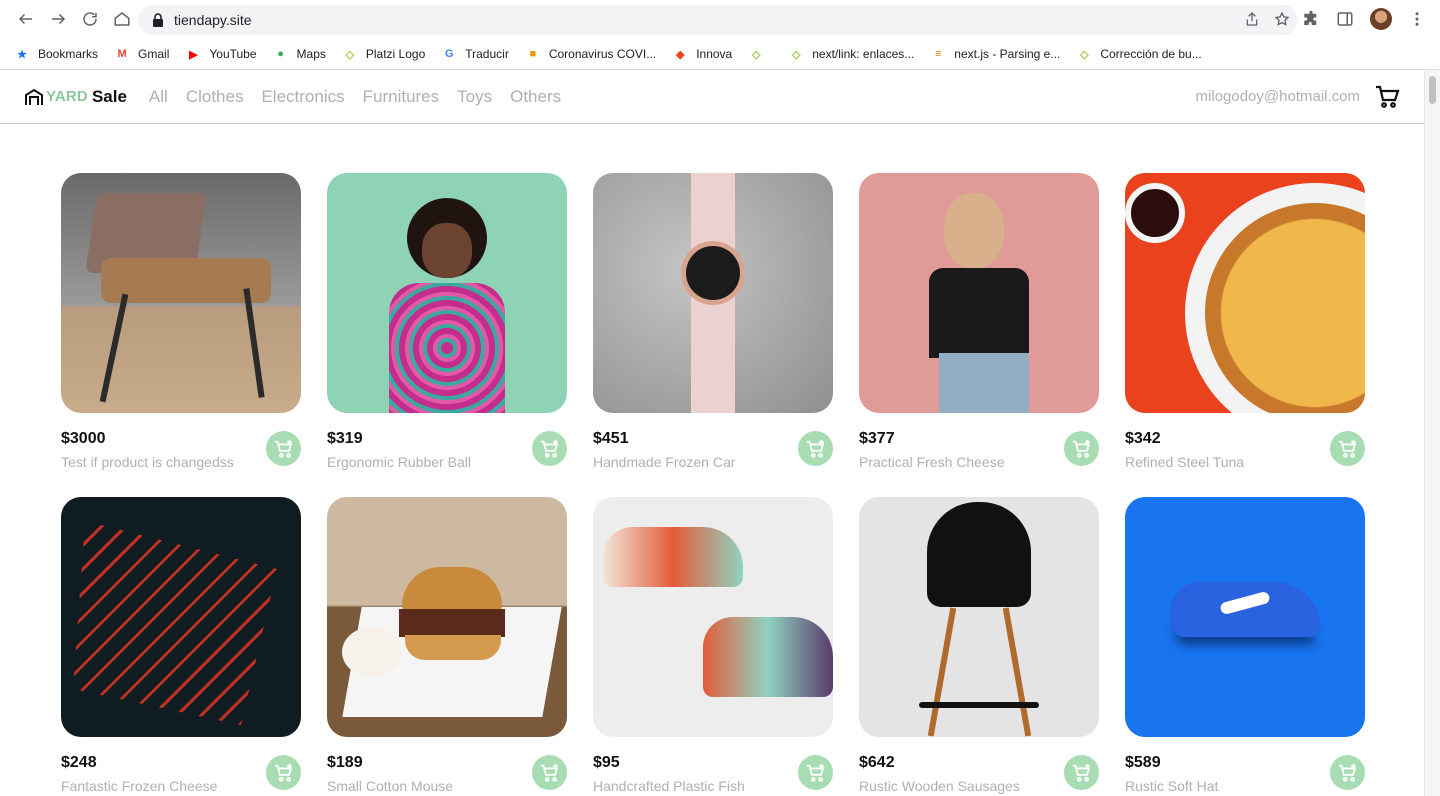 This screenshot has width=1440, height=796. Describe the element at coordinates (67, 96) in the screenshot. I see `logo-yard-text: YARD` at that location.